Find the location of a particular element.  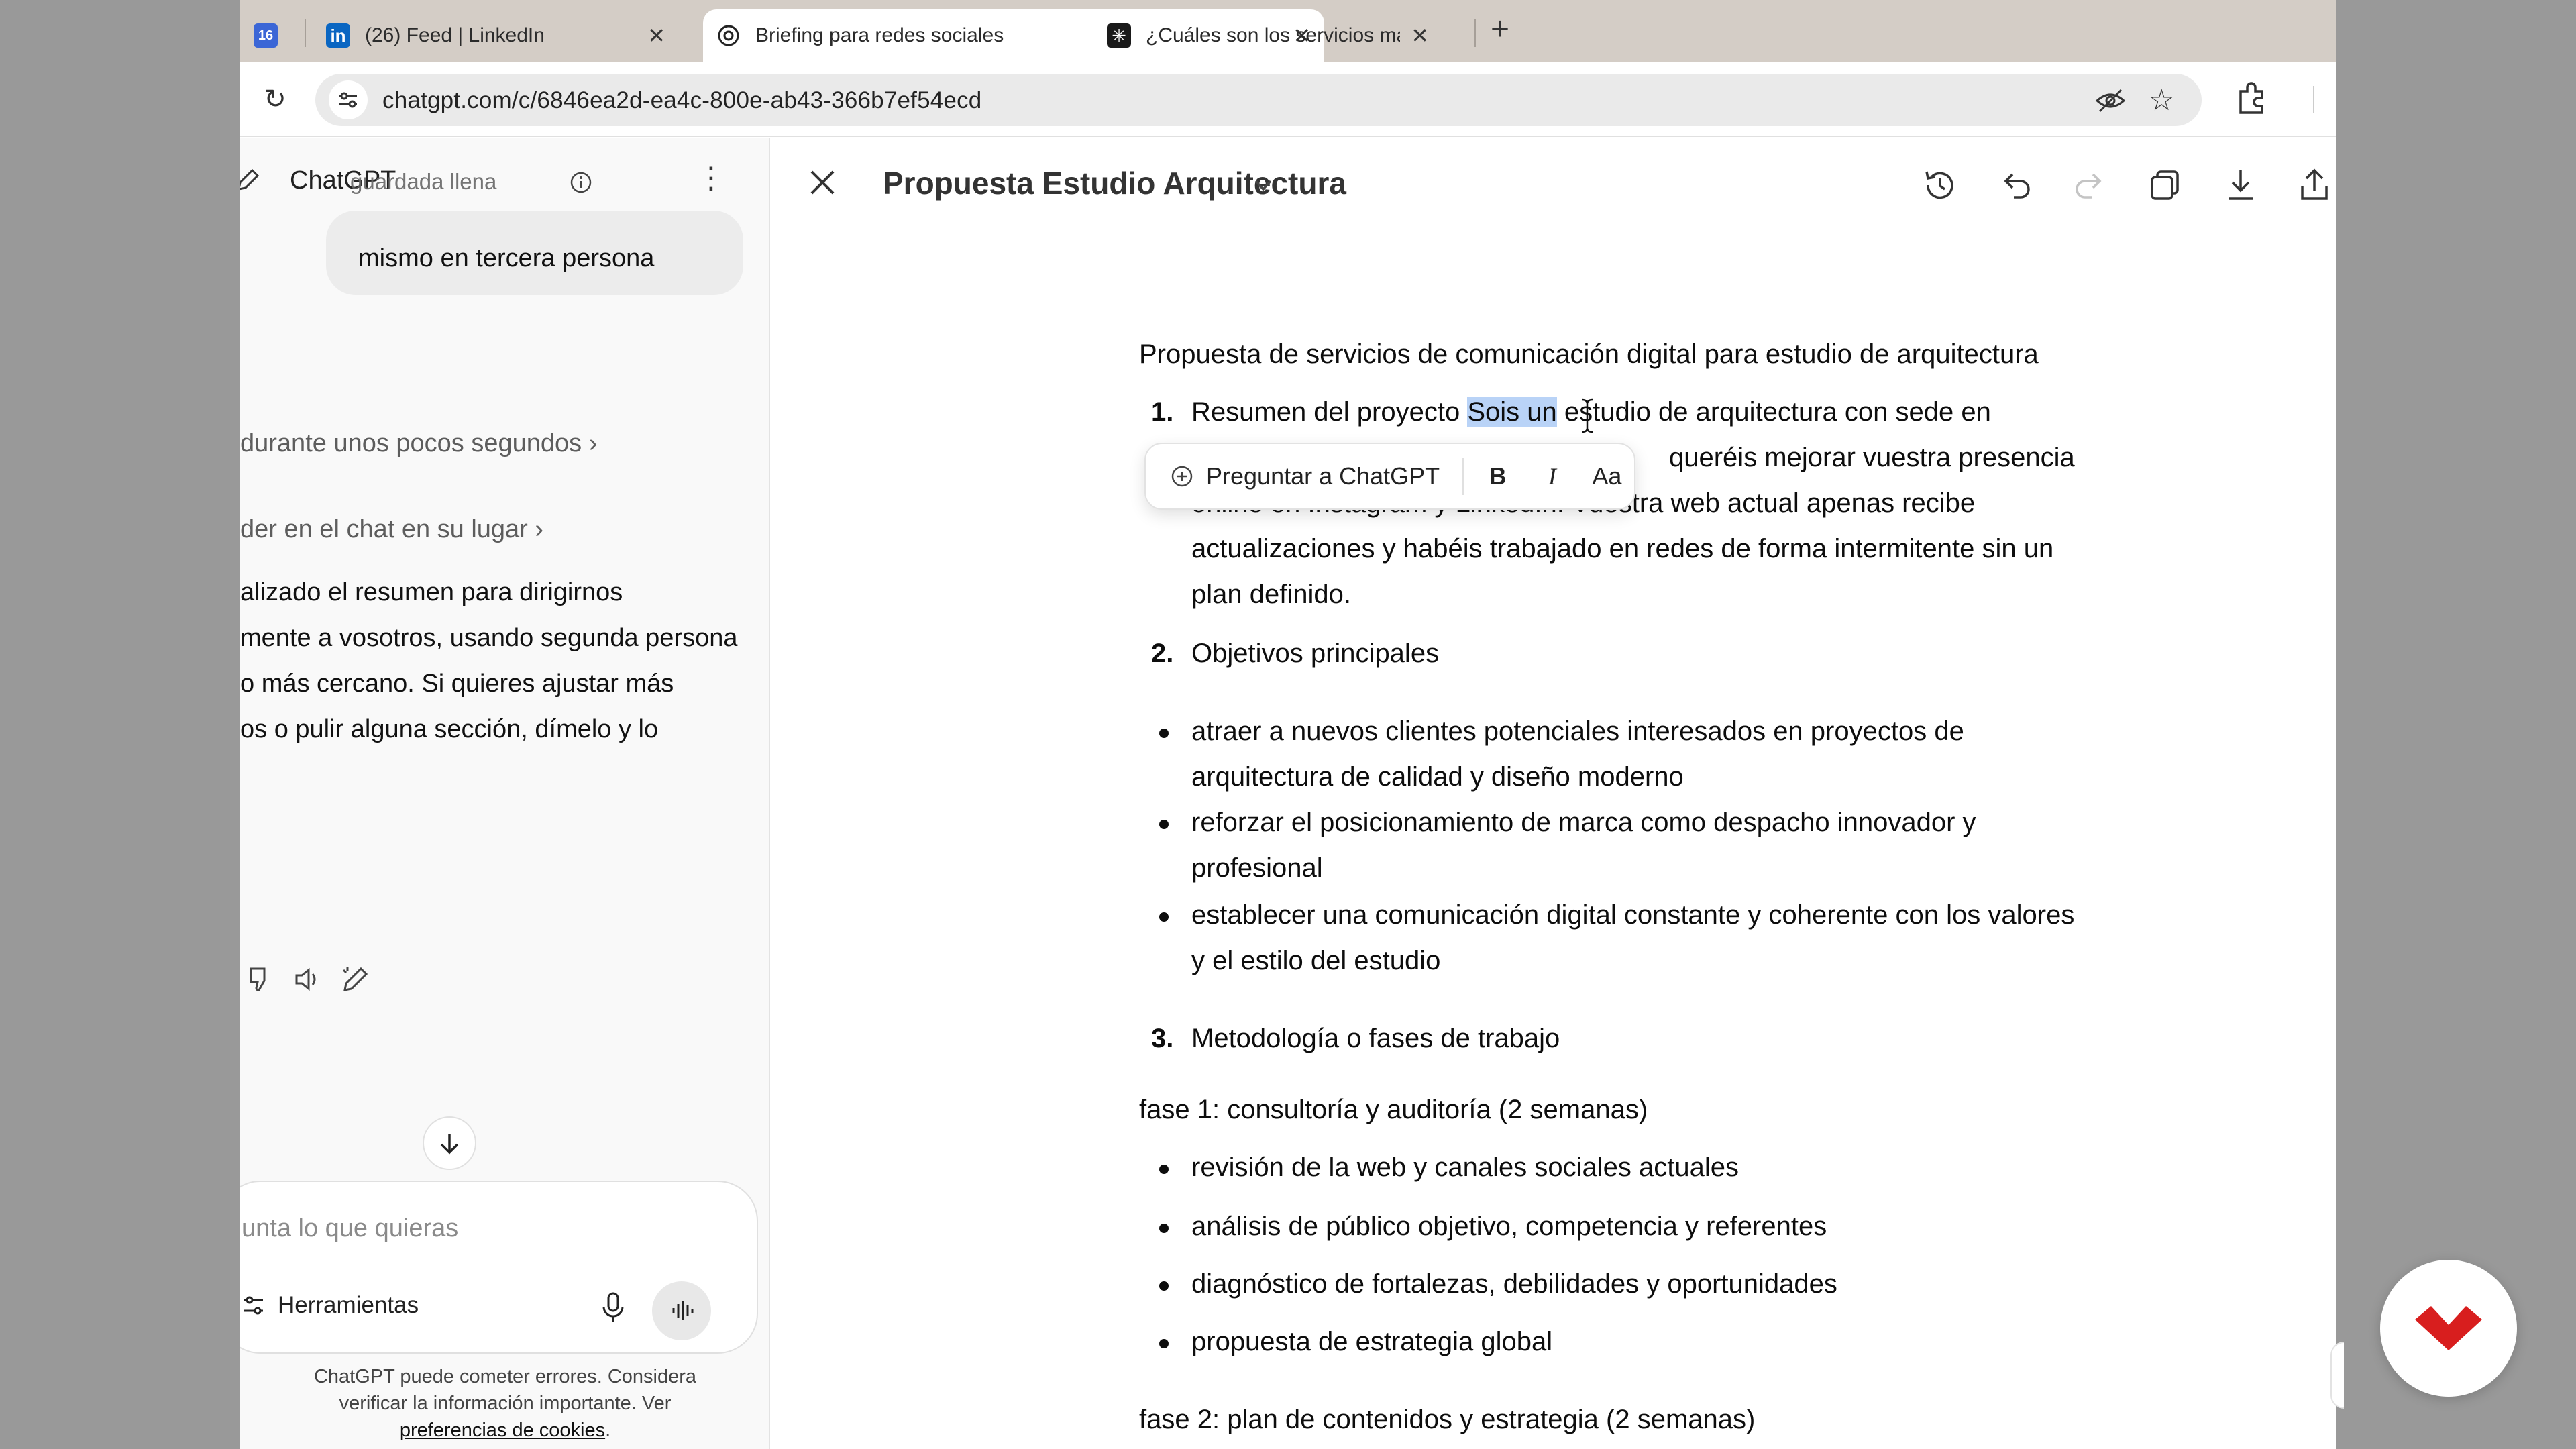

tab-pinned-calendar: 16 is located at coordinates (270, 35).